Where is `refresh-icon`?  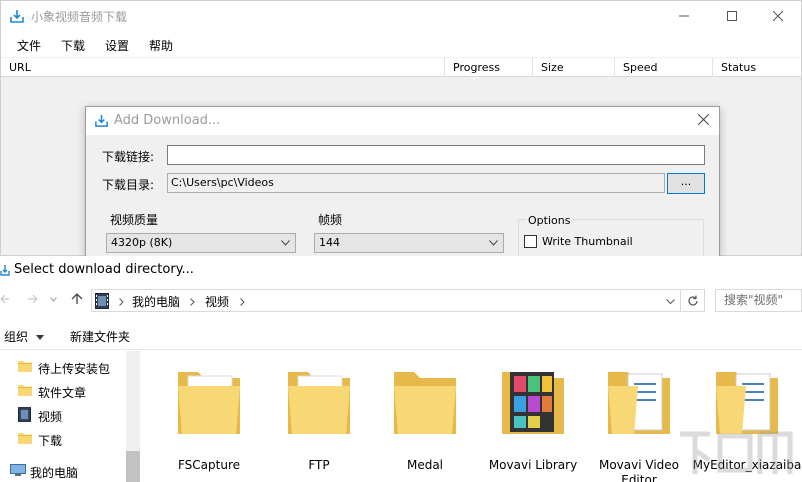 refresh-icon is located at coordinates (692, 300).